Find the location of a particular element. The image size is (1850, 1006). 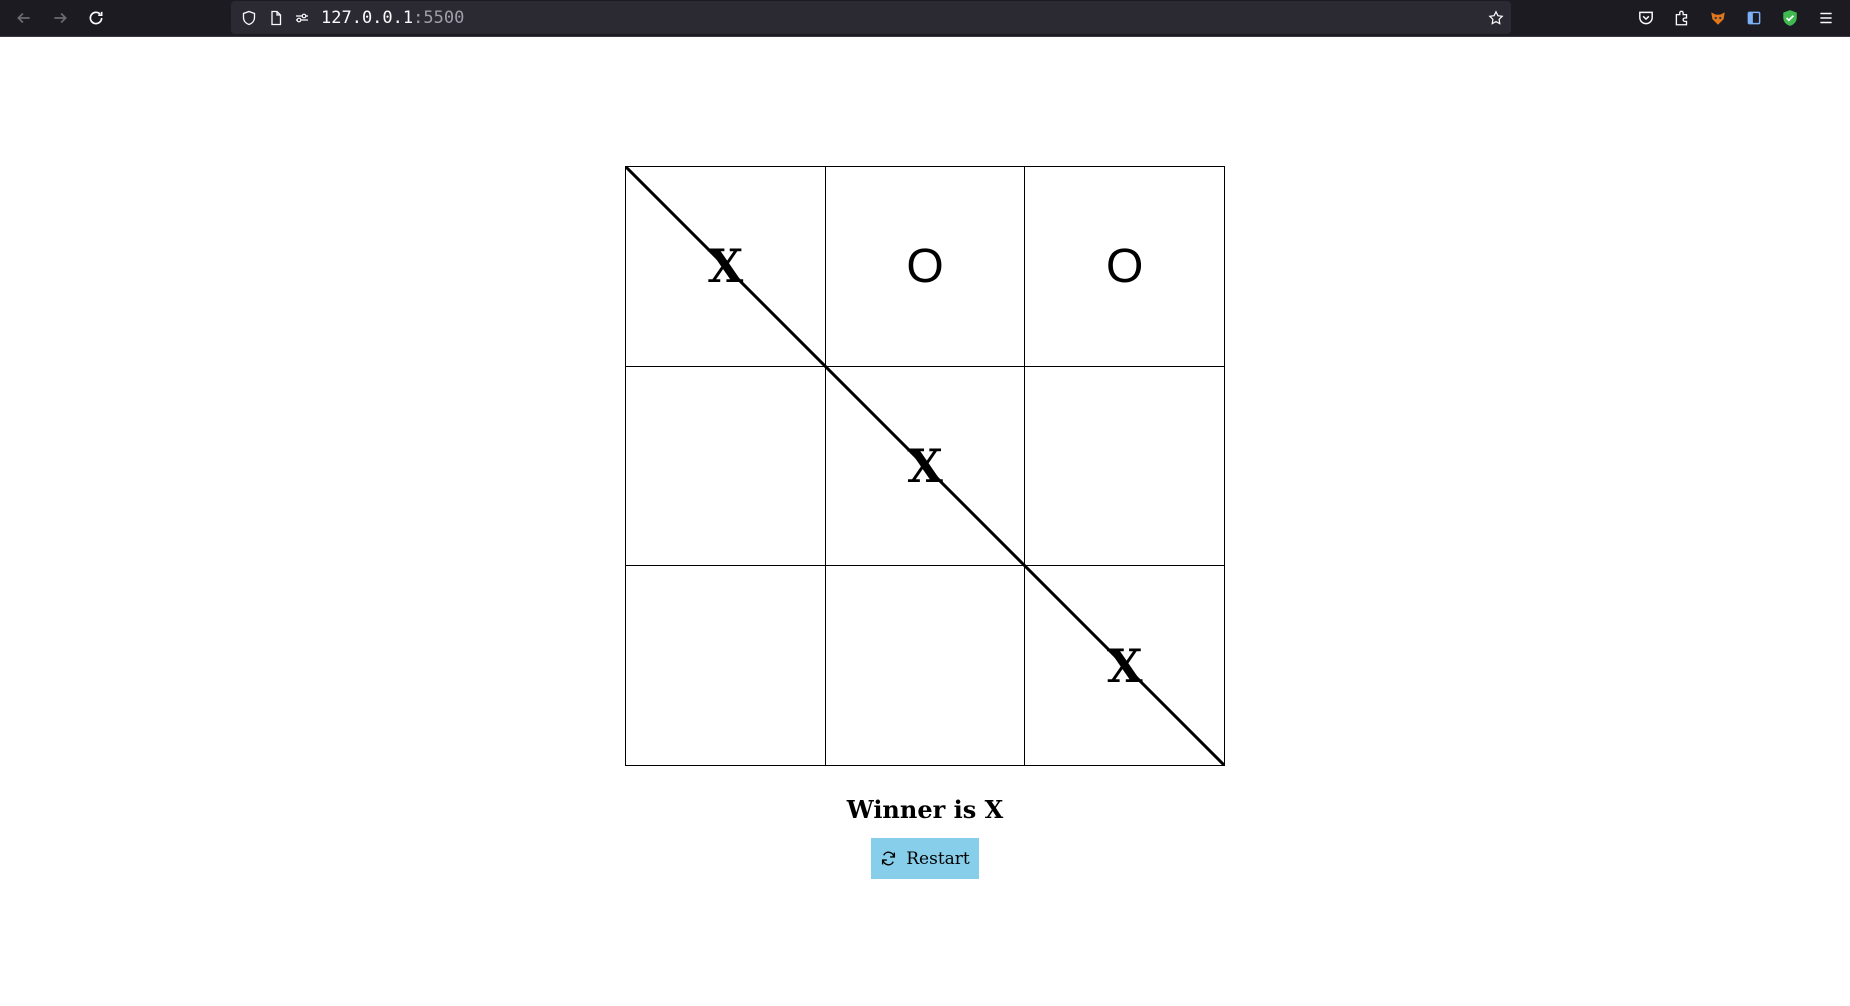

url-text: 127.0.0.1:5500 is located at coordinates (392, 18).